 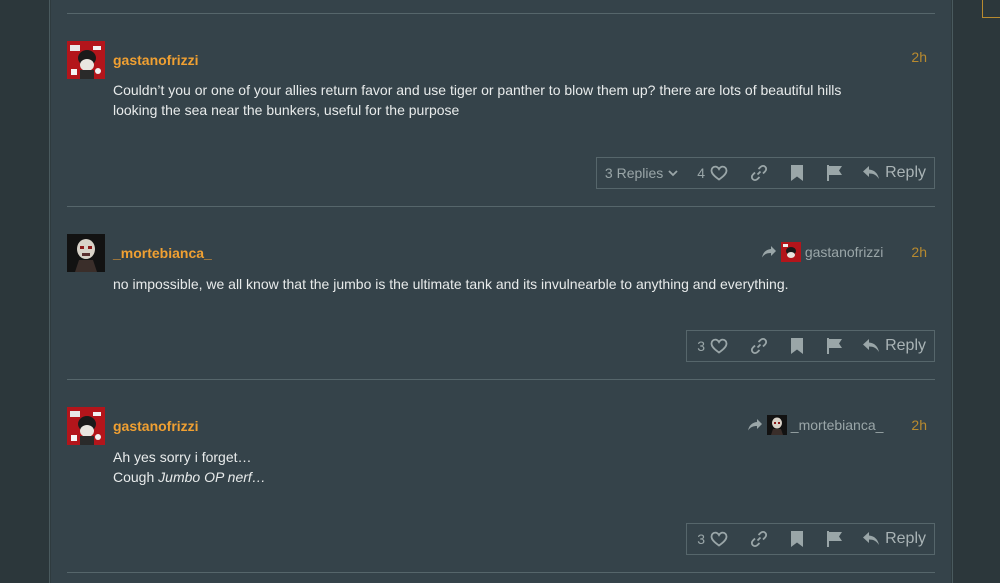 I want to click on post-text: Cough, so click(x=136, y=477).